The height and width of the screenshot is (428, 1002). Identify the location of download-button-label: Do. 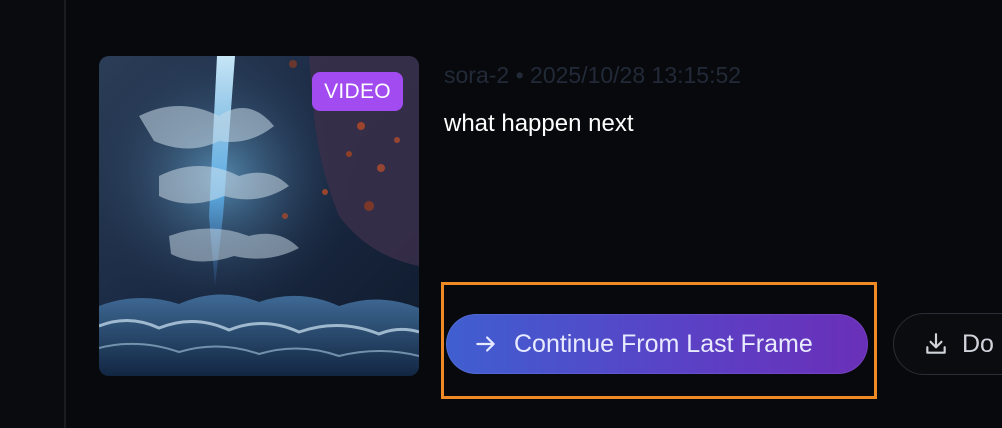
(978, 343).